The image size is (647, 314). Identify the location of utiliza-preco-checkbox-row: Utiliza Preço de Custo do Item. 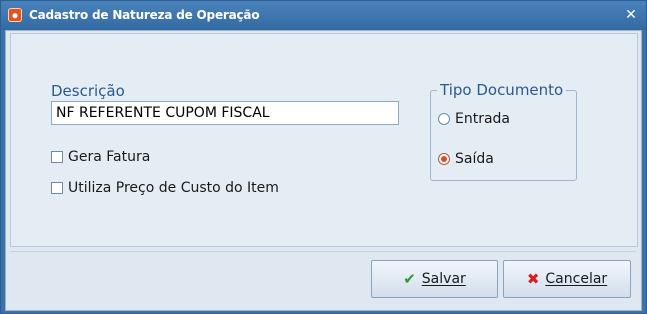
(165, 188).